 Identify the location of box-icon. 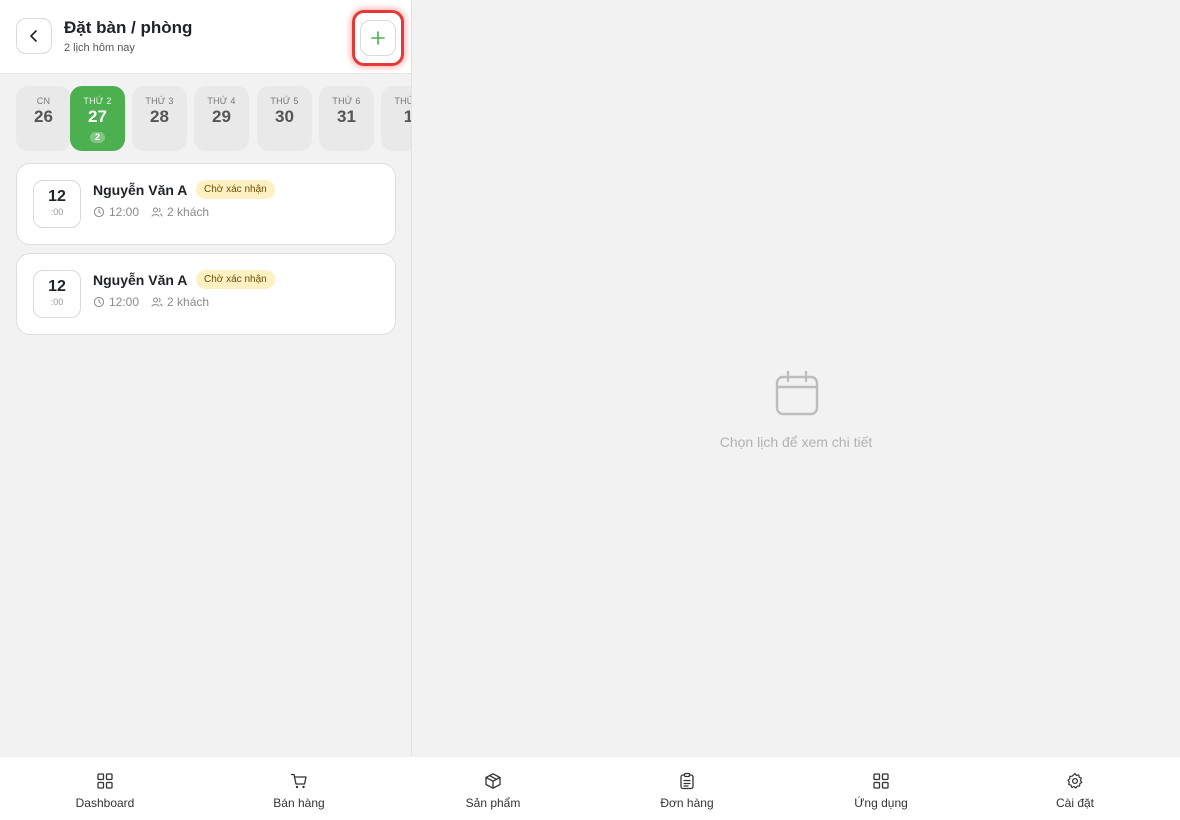
(493, 781).